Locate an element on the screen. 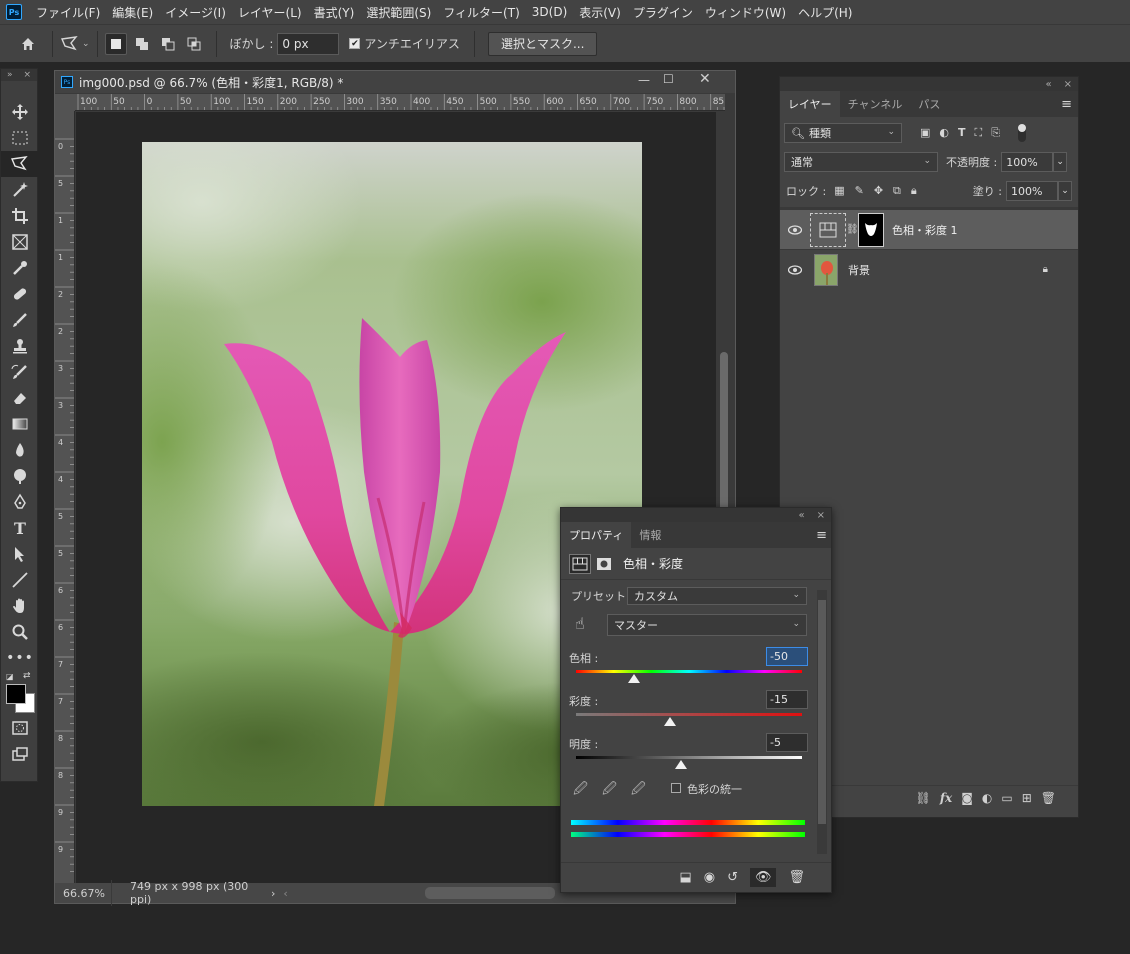  mask-tab-icon is located at coordinates (604, 564).